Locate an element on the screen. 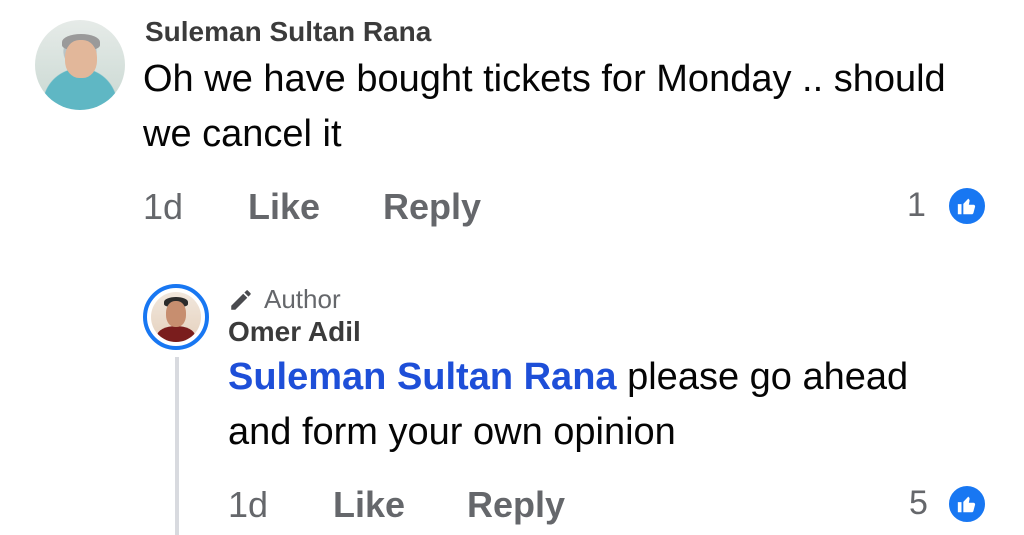 This screenshot has height=535, width=1024. reaction-count: 5 is located at coordinates (918, 503).